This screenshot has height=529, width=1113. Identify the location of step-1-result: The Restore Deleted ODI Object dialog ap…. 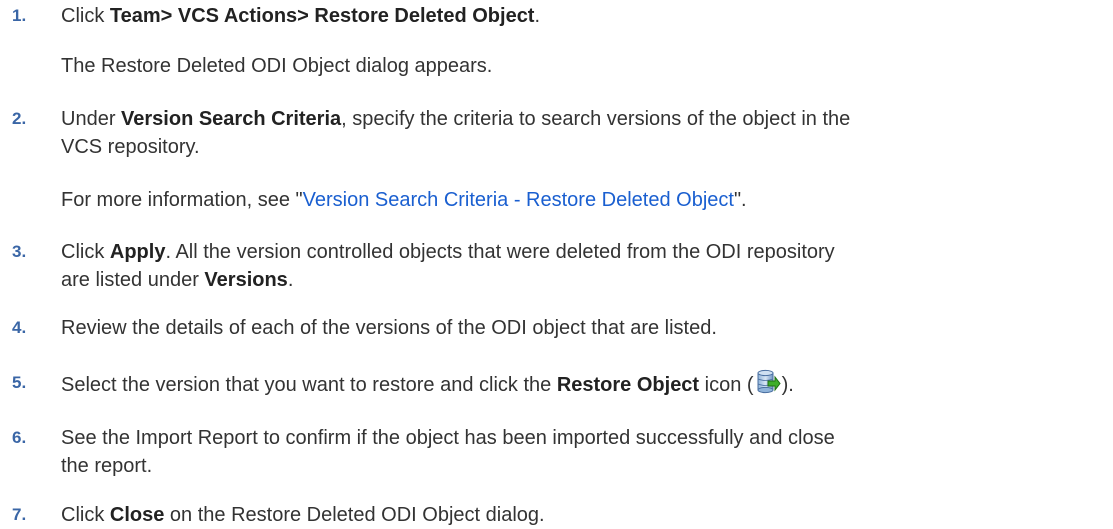
(277, 66).